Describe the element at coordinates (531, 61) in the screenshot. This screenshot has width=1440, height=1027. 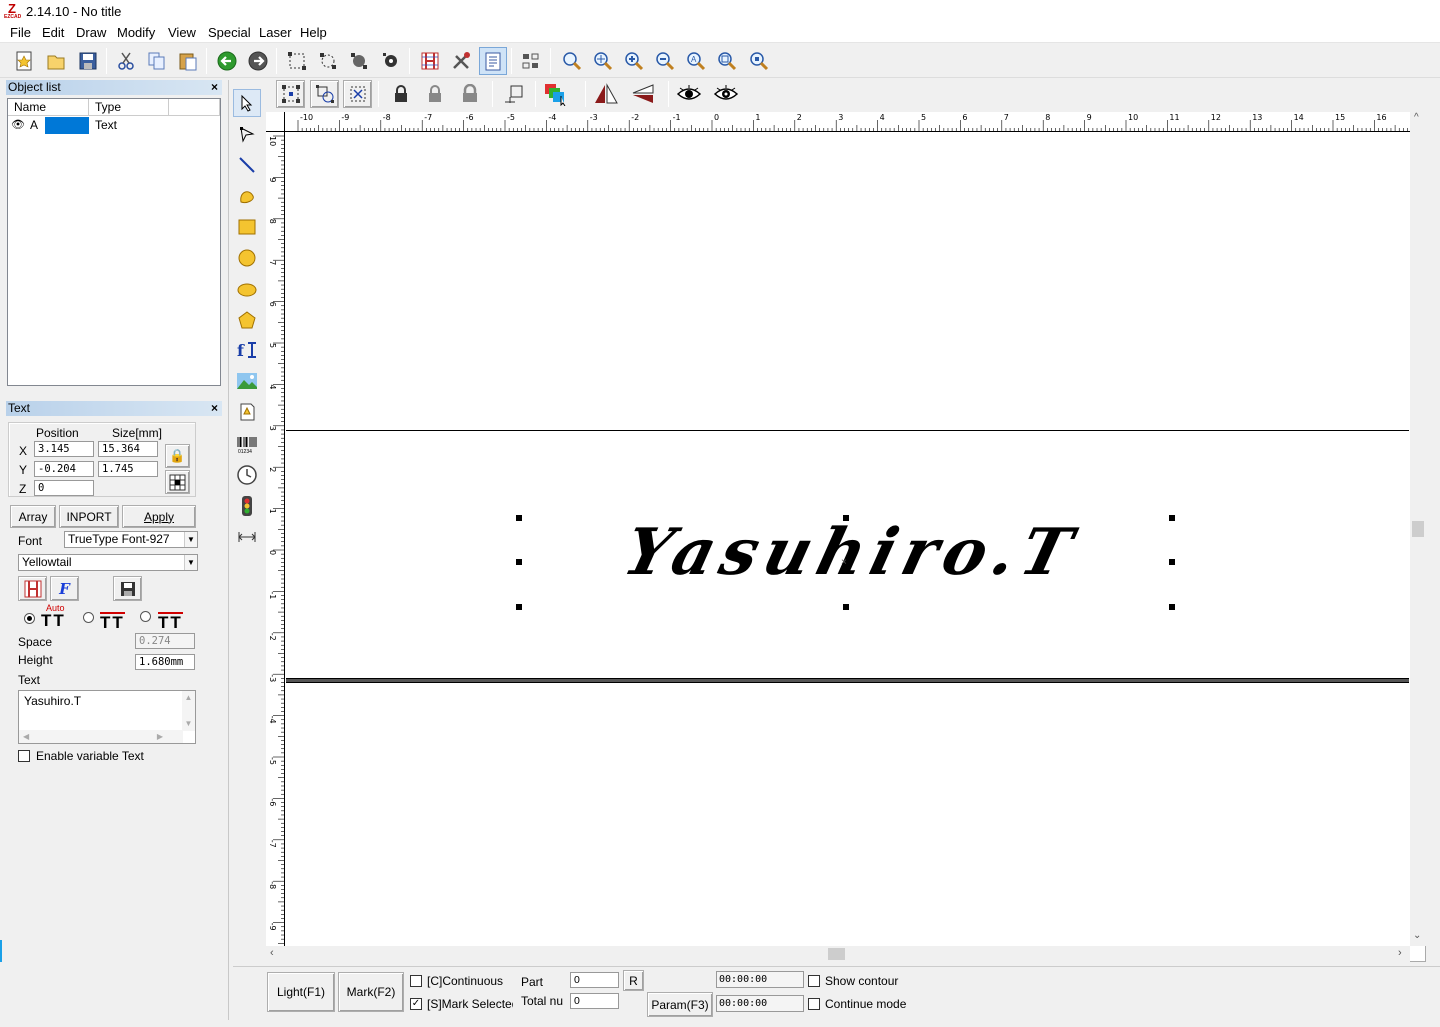
I see `arrange-icon` at that location.